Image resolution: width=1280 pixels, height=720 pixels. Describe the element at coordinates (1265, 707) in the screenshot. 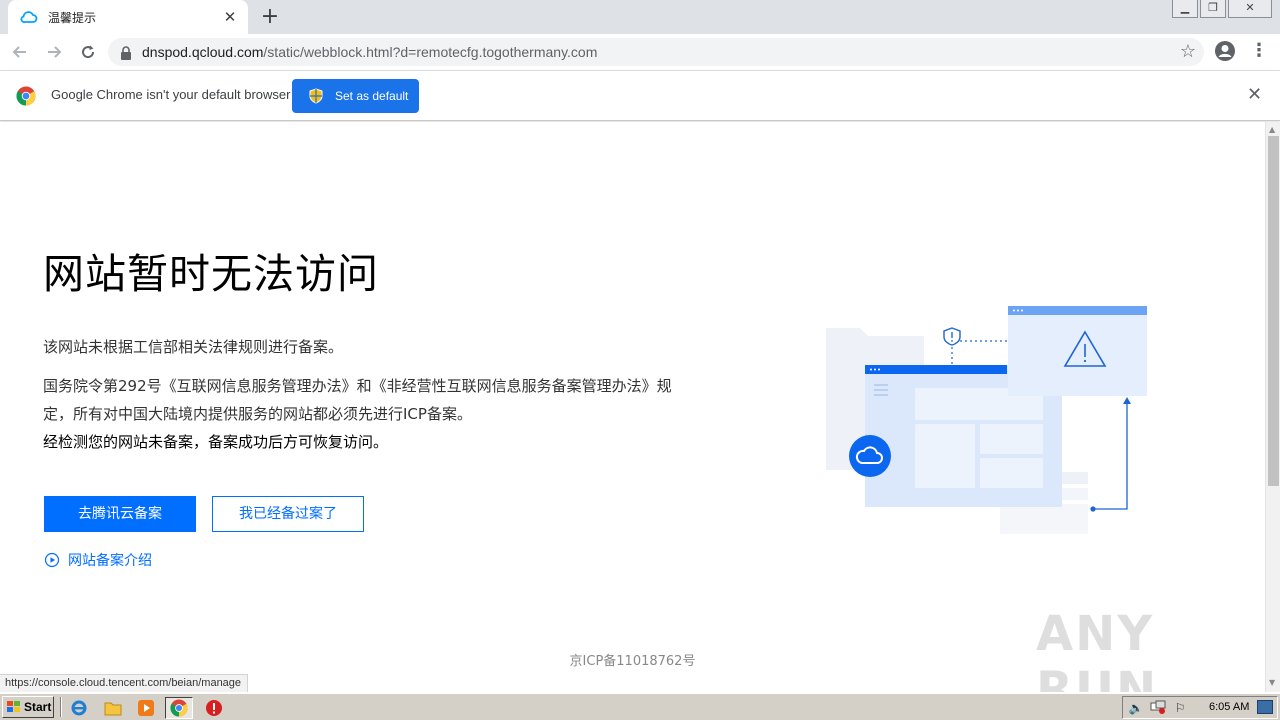

I see `show-desktop-icon` at that location.